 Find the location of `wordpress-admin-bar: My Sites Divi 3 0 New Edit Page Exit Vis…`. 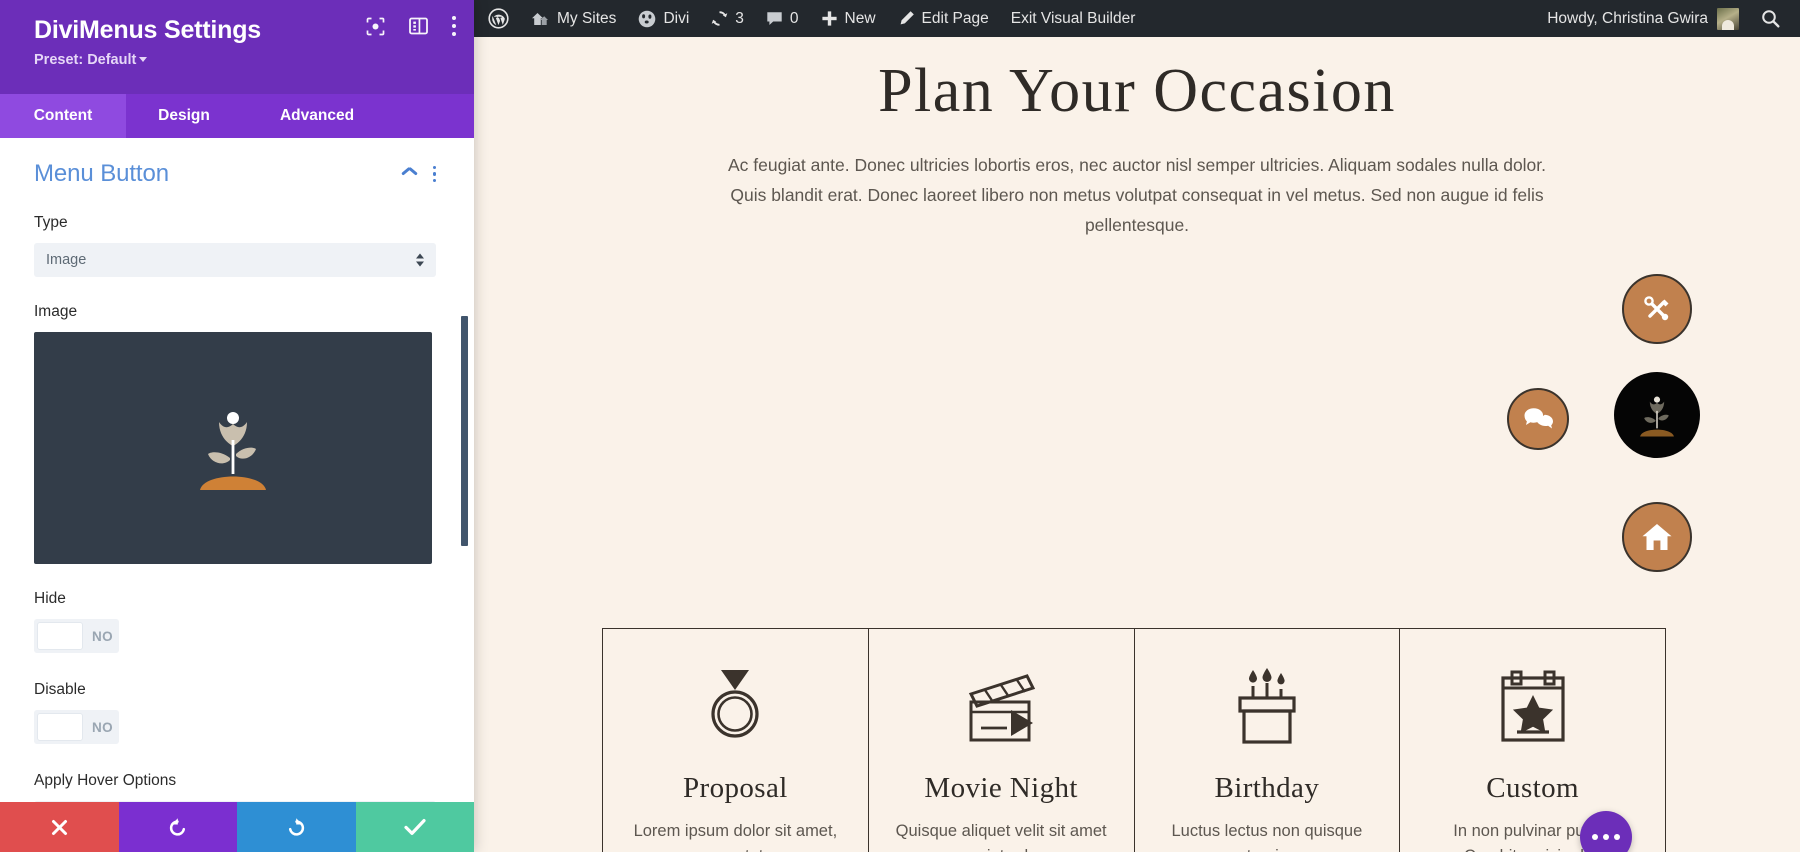

wordpress-admin-bar: My Sites Divi 3 0 New Edit Page Exit Vis… is located at coordinates (1137, 18).